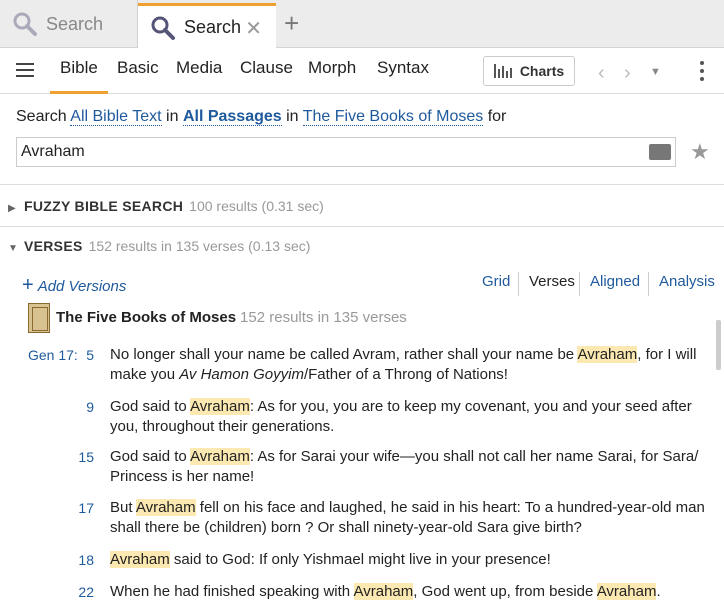 The height and width of the screenshot is (606, 724). What do you see at coordinates (658, 591) in the screenshot?
I see `verse-fragment: .` at bounding box center [658, 591].